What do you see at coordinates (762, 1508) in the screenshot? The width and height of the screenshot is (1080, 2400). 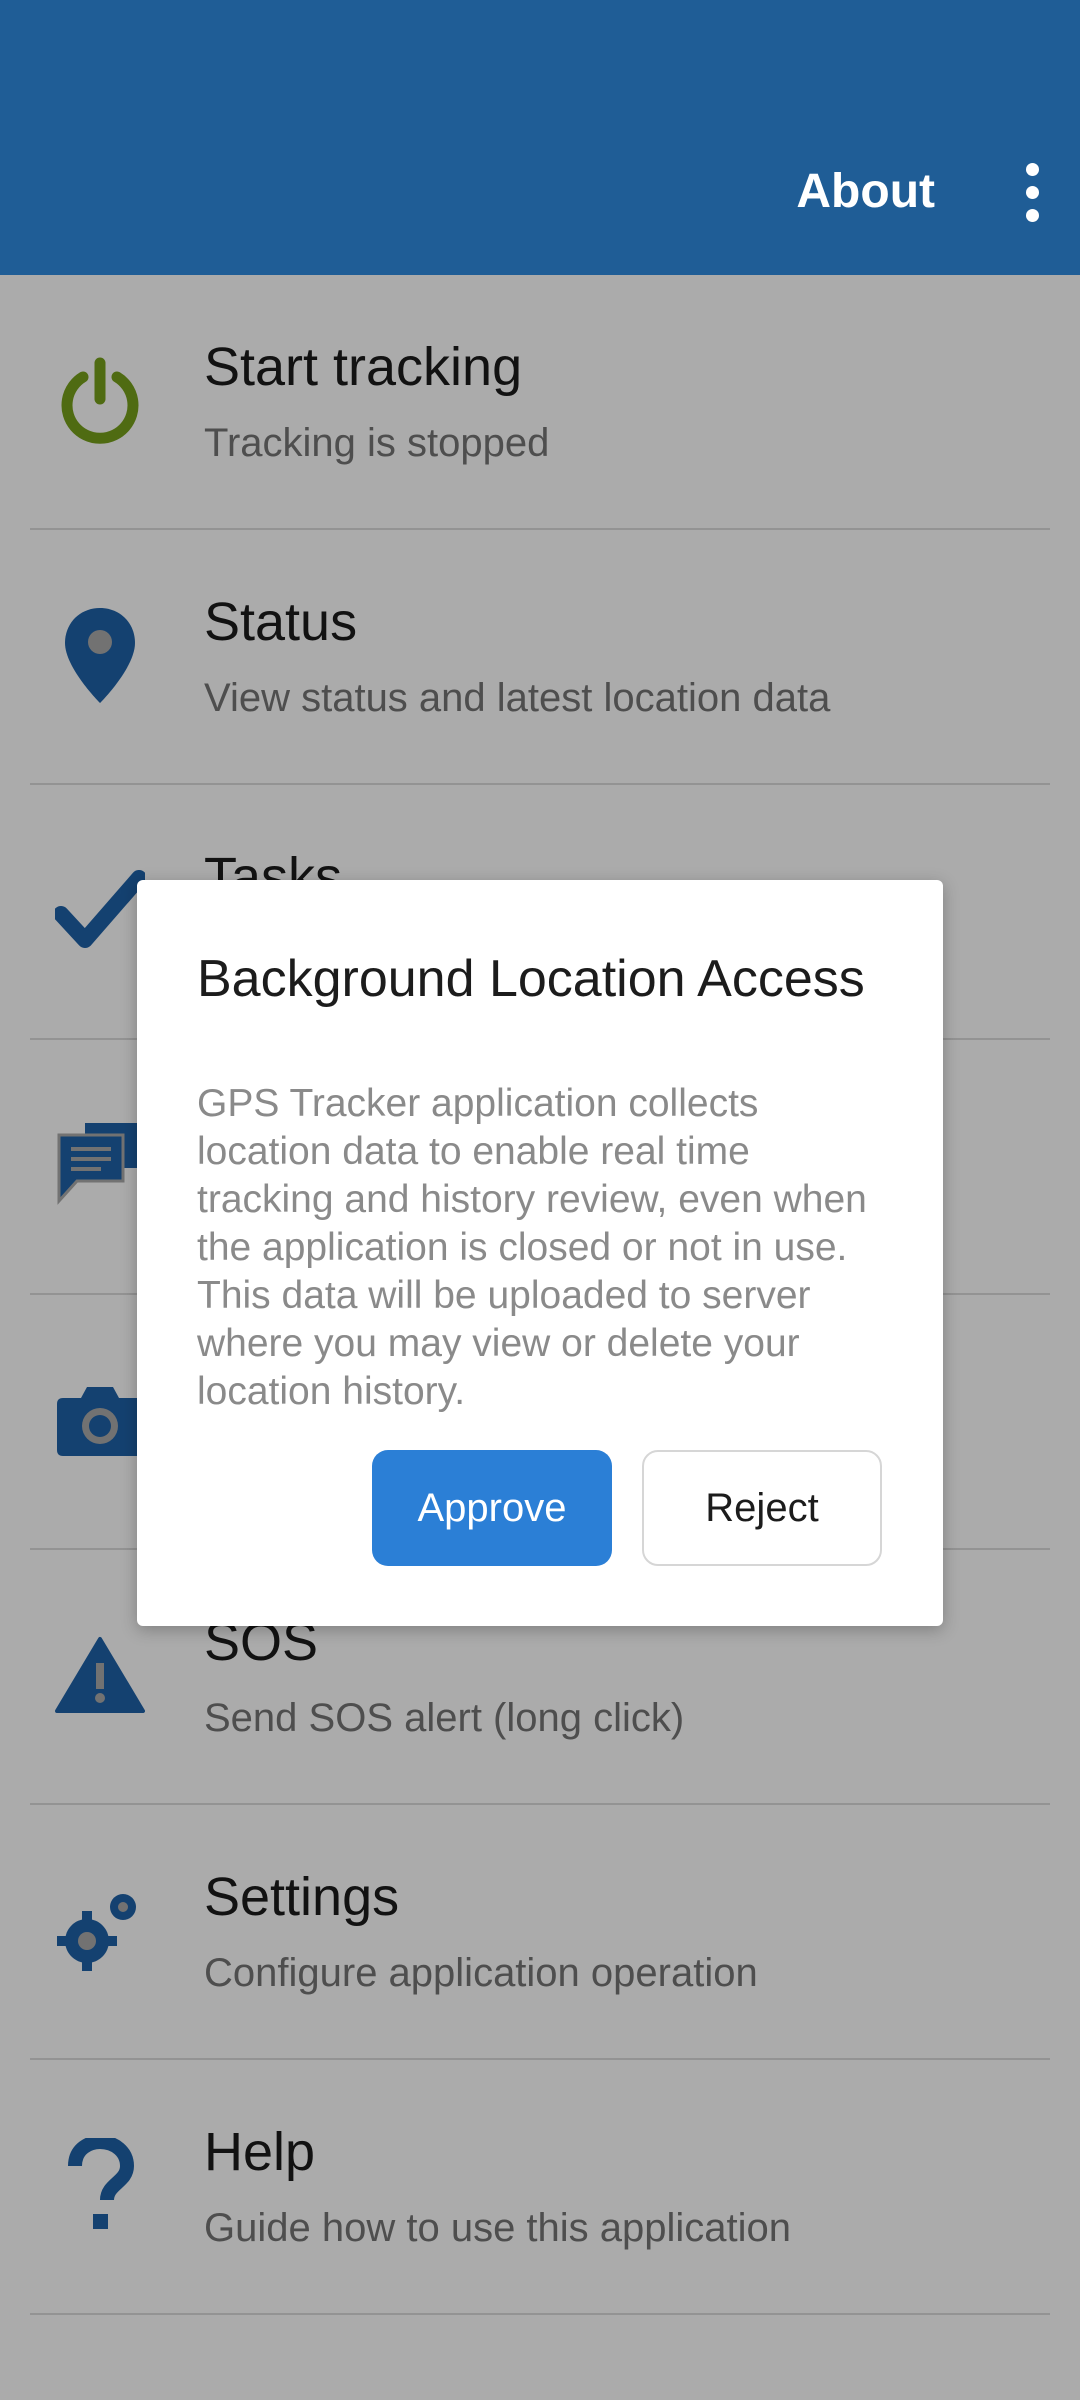 I see `reject-button: Reject` at bounding box center [762, 1508].